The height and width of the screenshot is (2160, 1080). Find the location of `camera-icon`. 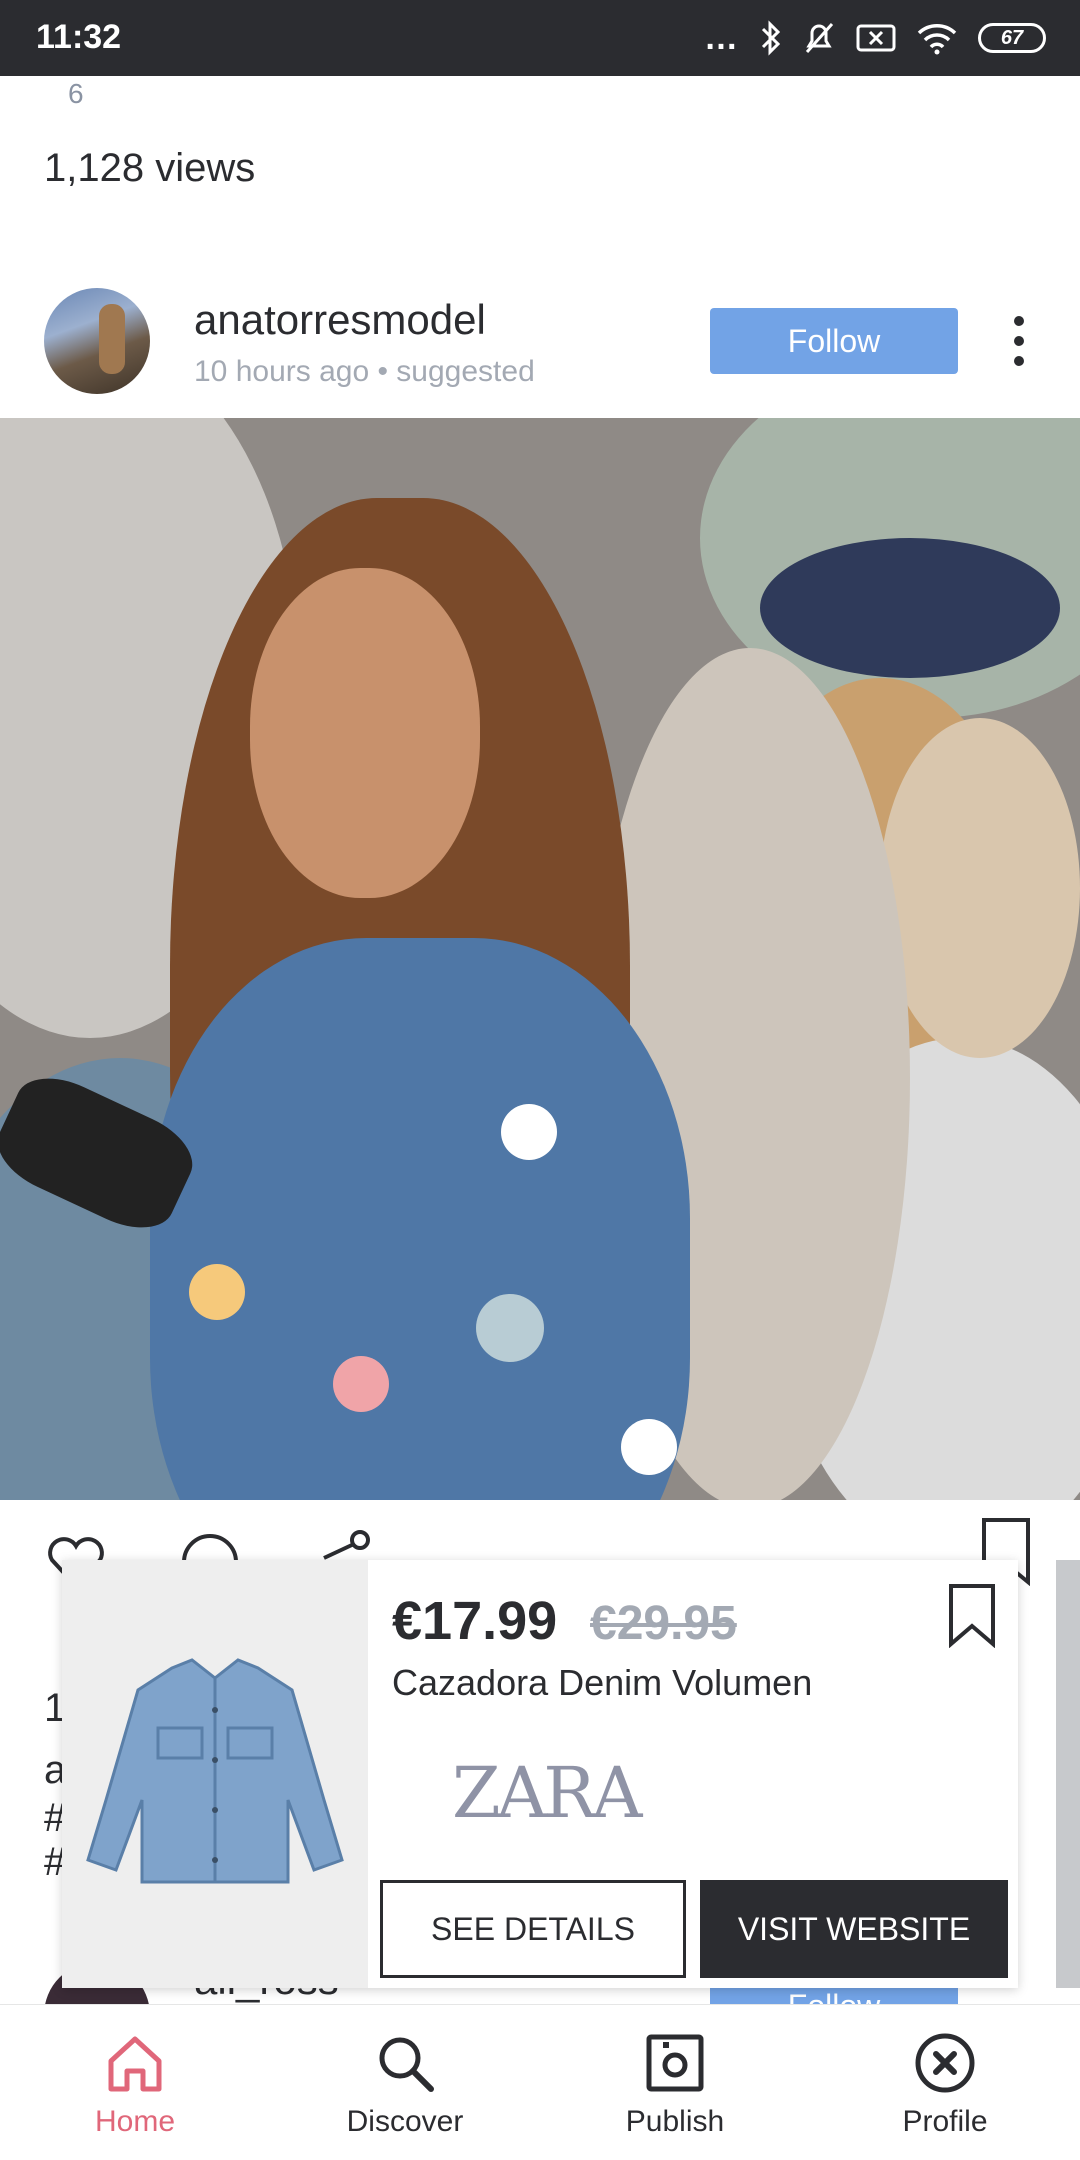

camera-icon is located at coordinates (675, 2063).